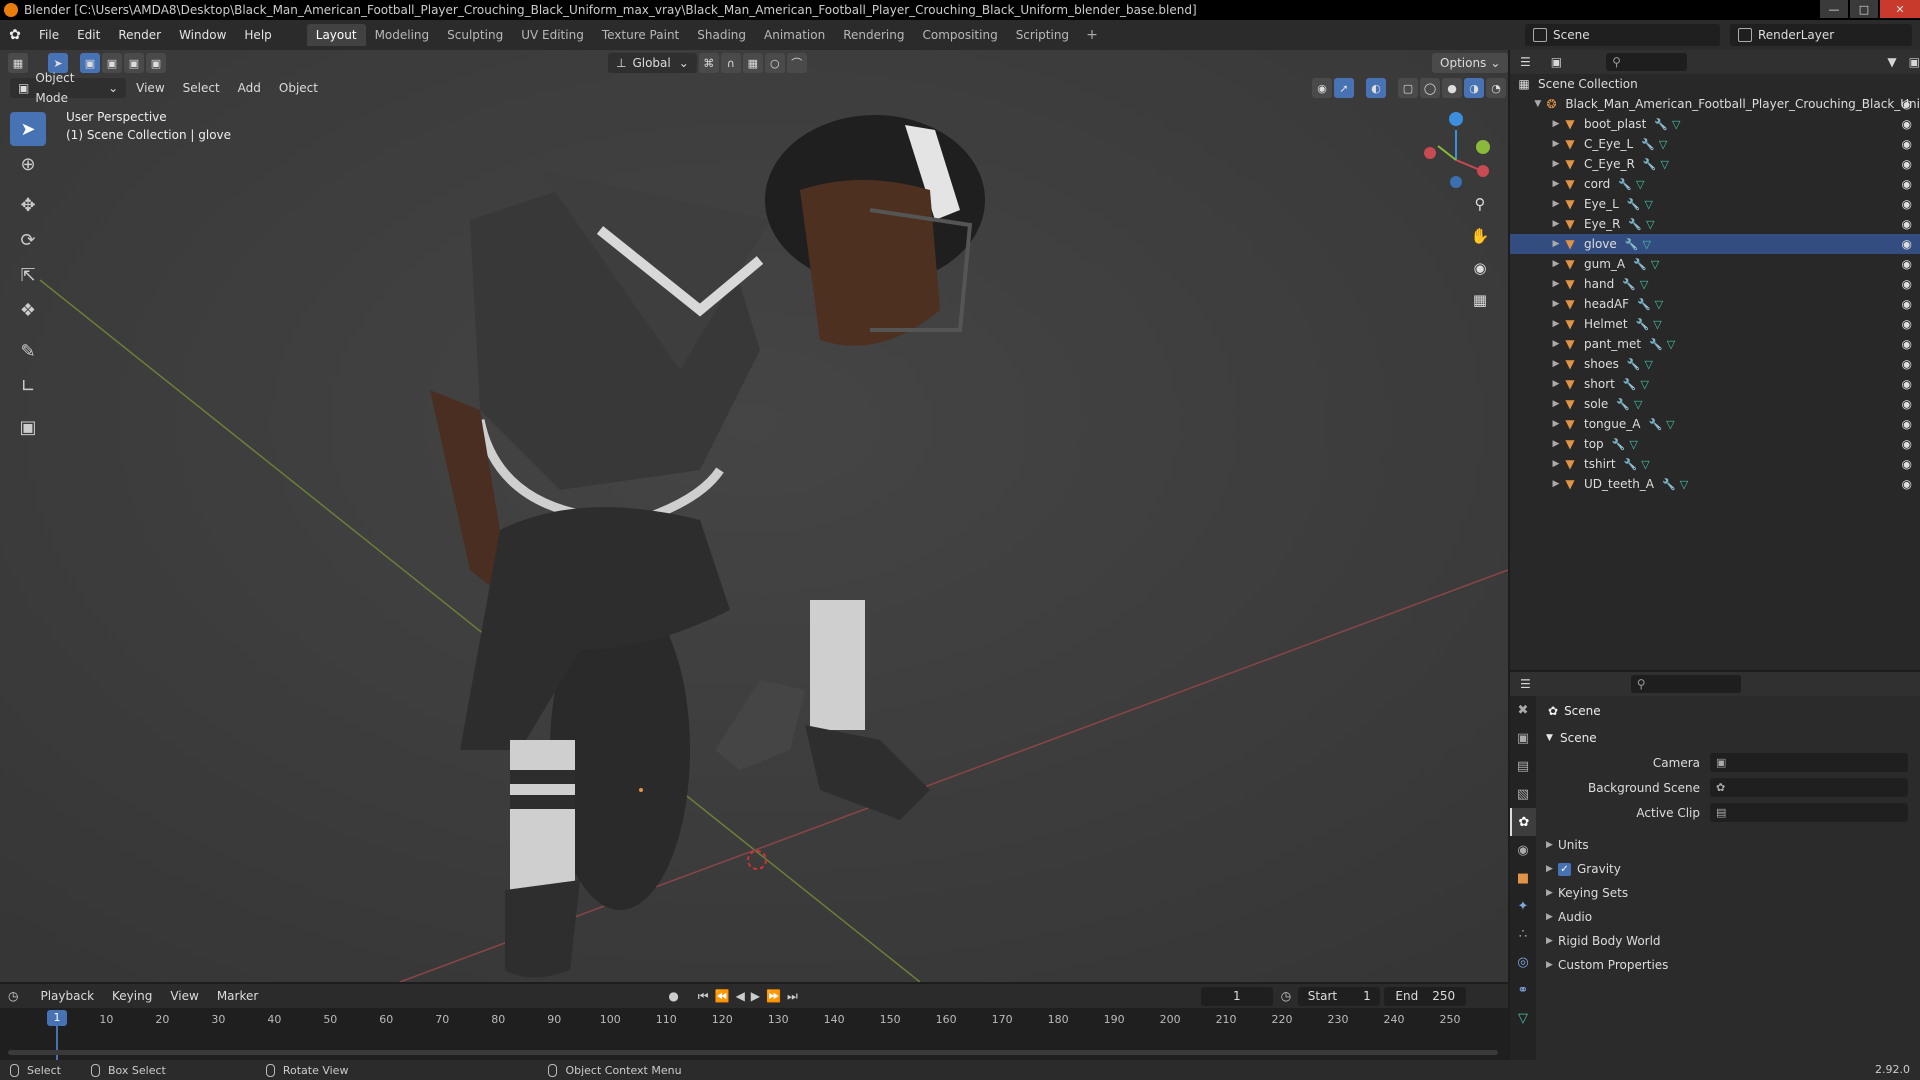  Describe the element at coordinates (28, 275) in the screenshot. I see `scale-tool-icon: ⇱` at that location.